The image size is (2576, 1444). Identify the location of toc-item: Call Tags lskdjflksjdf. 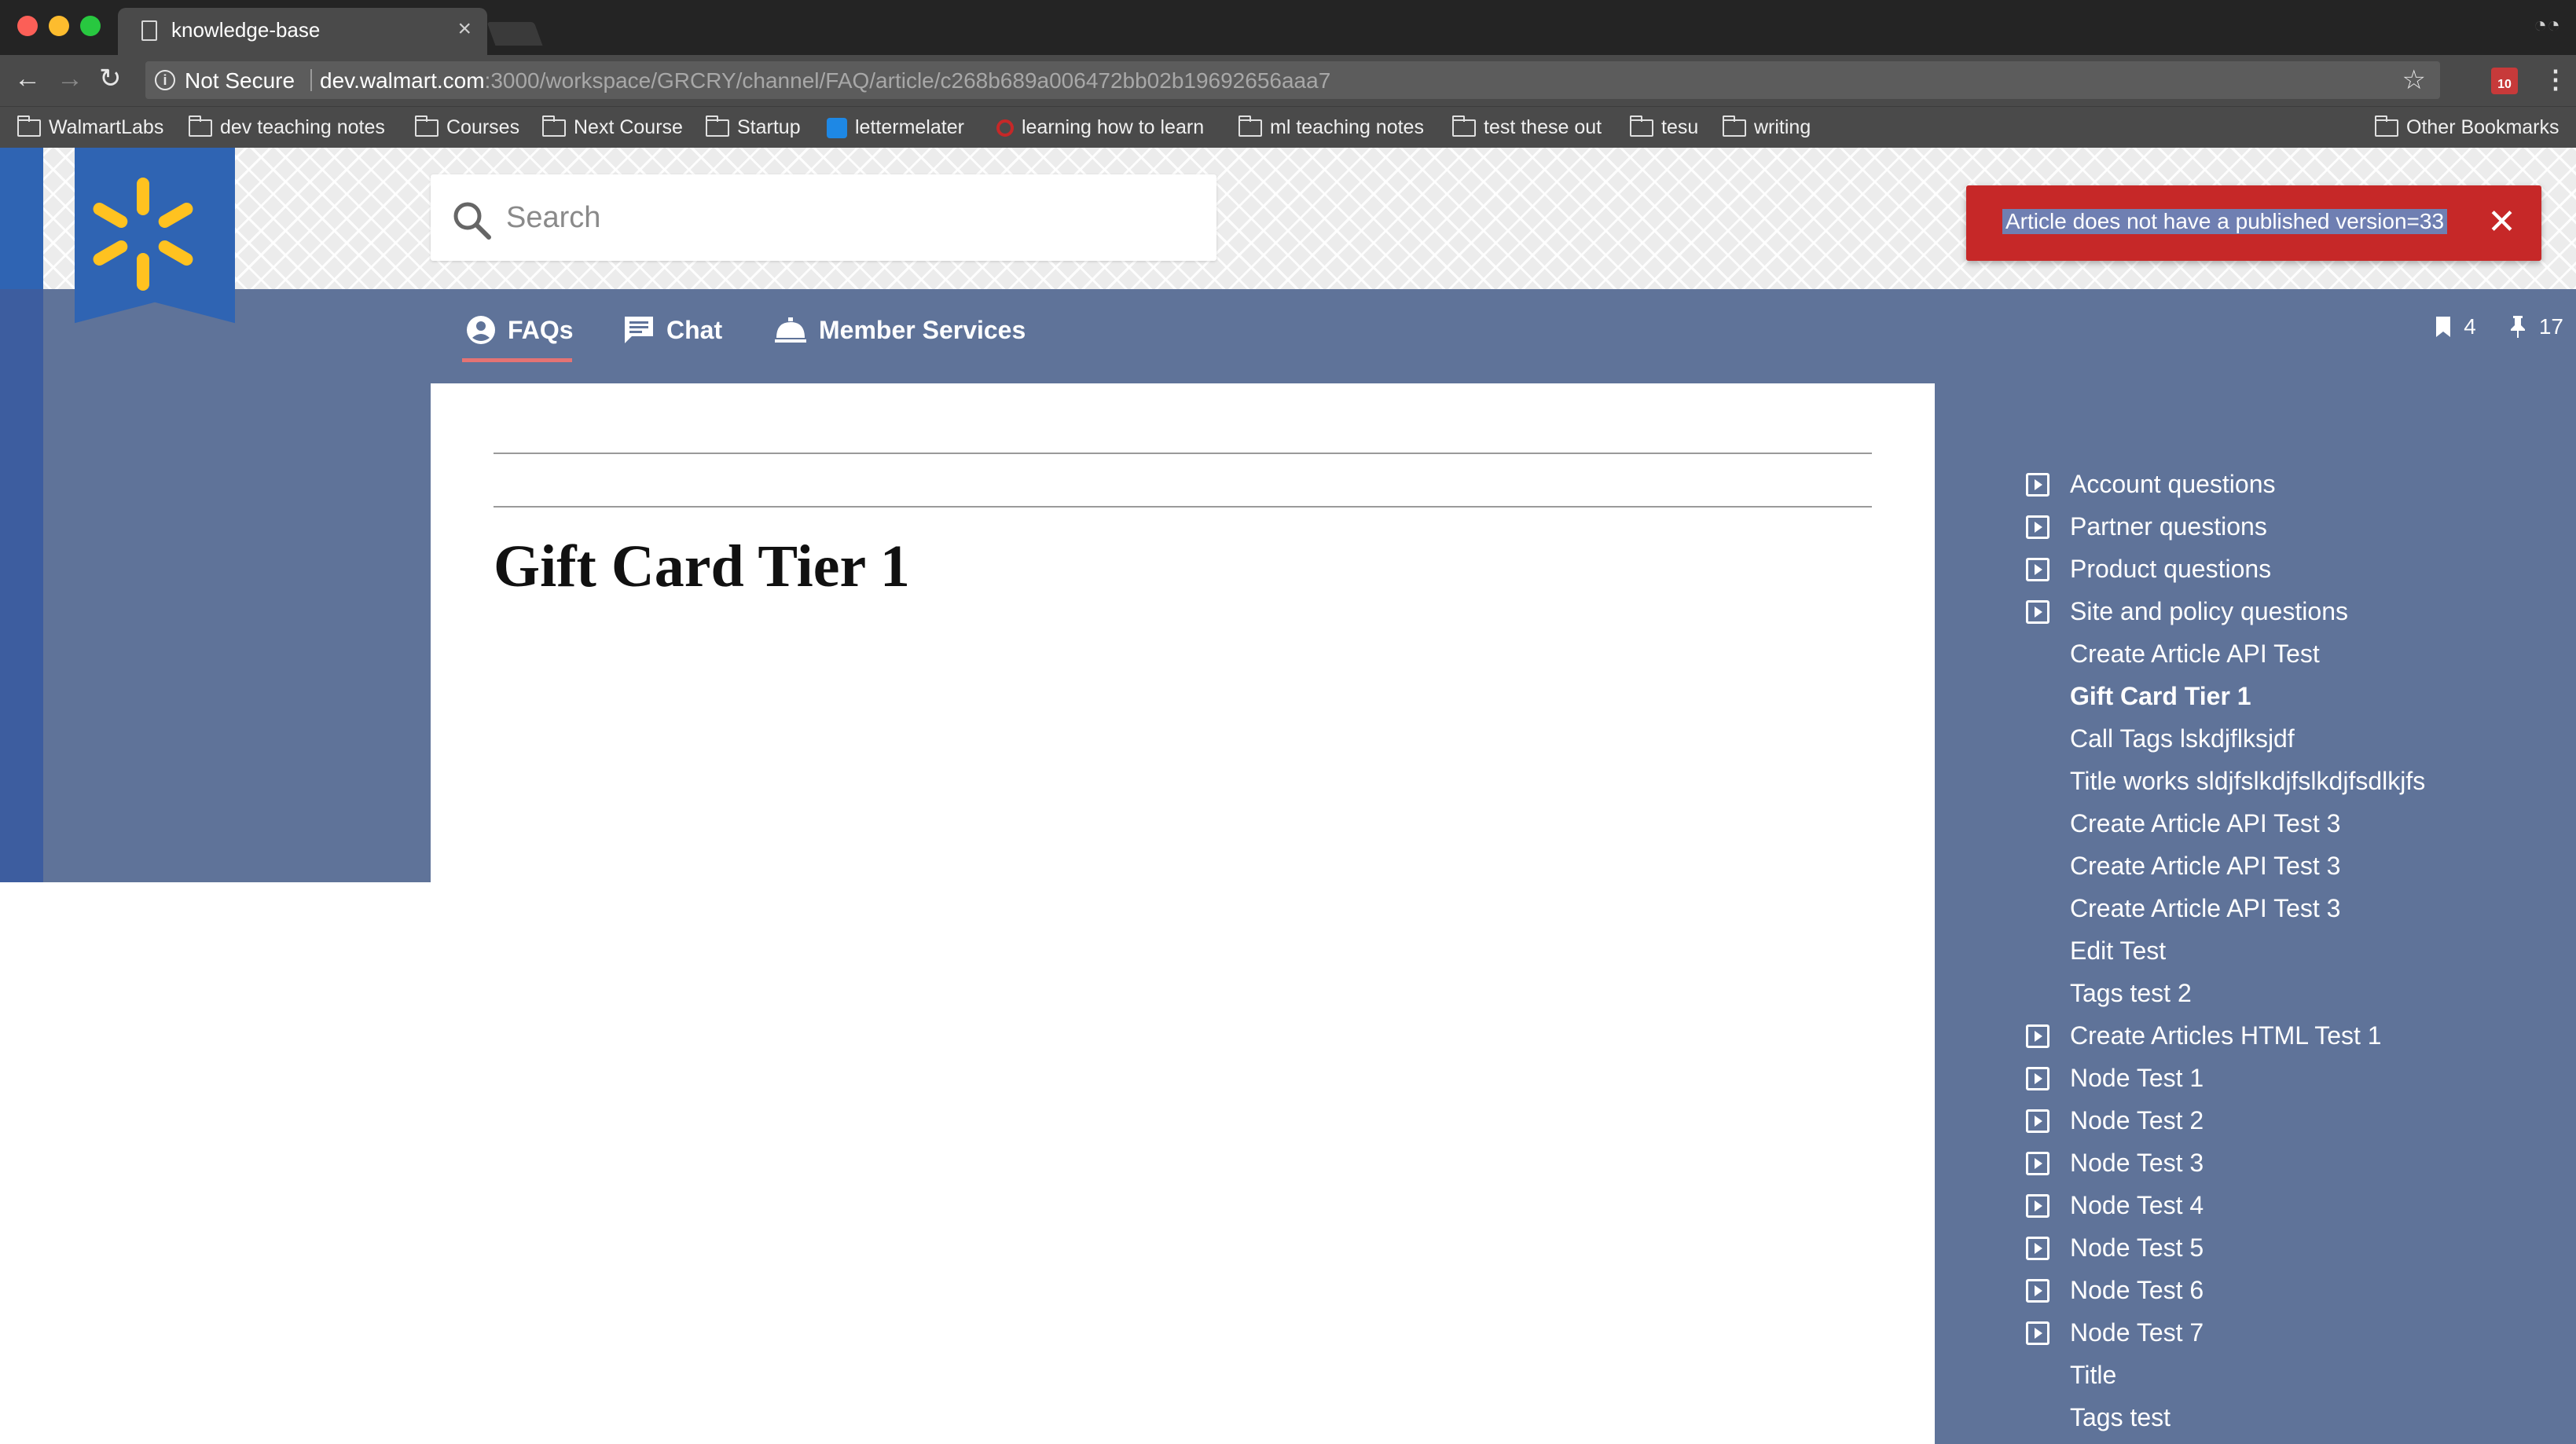
(2291, 738).